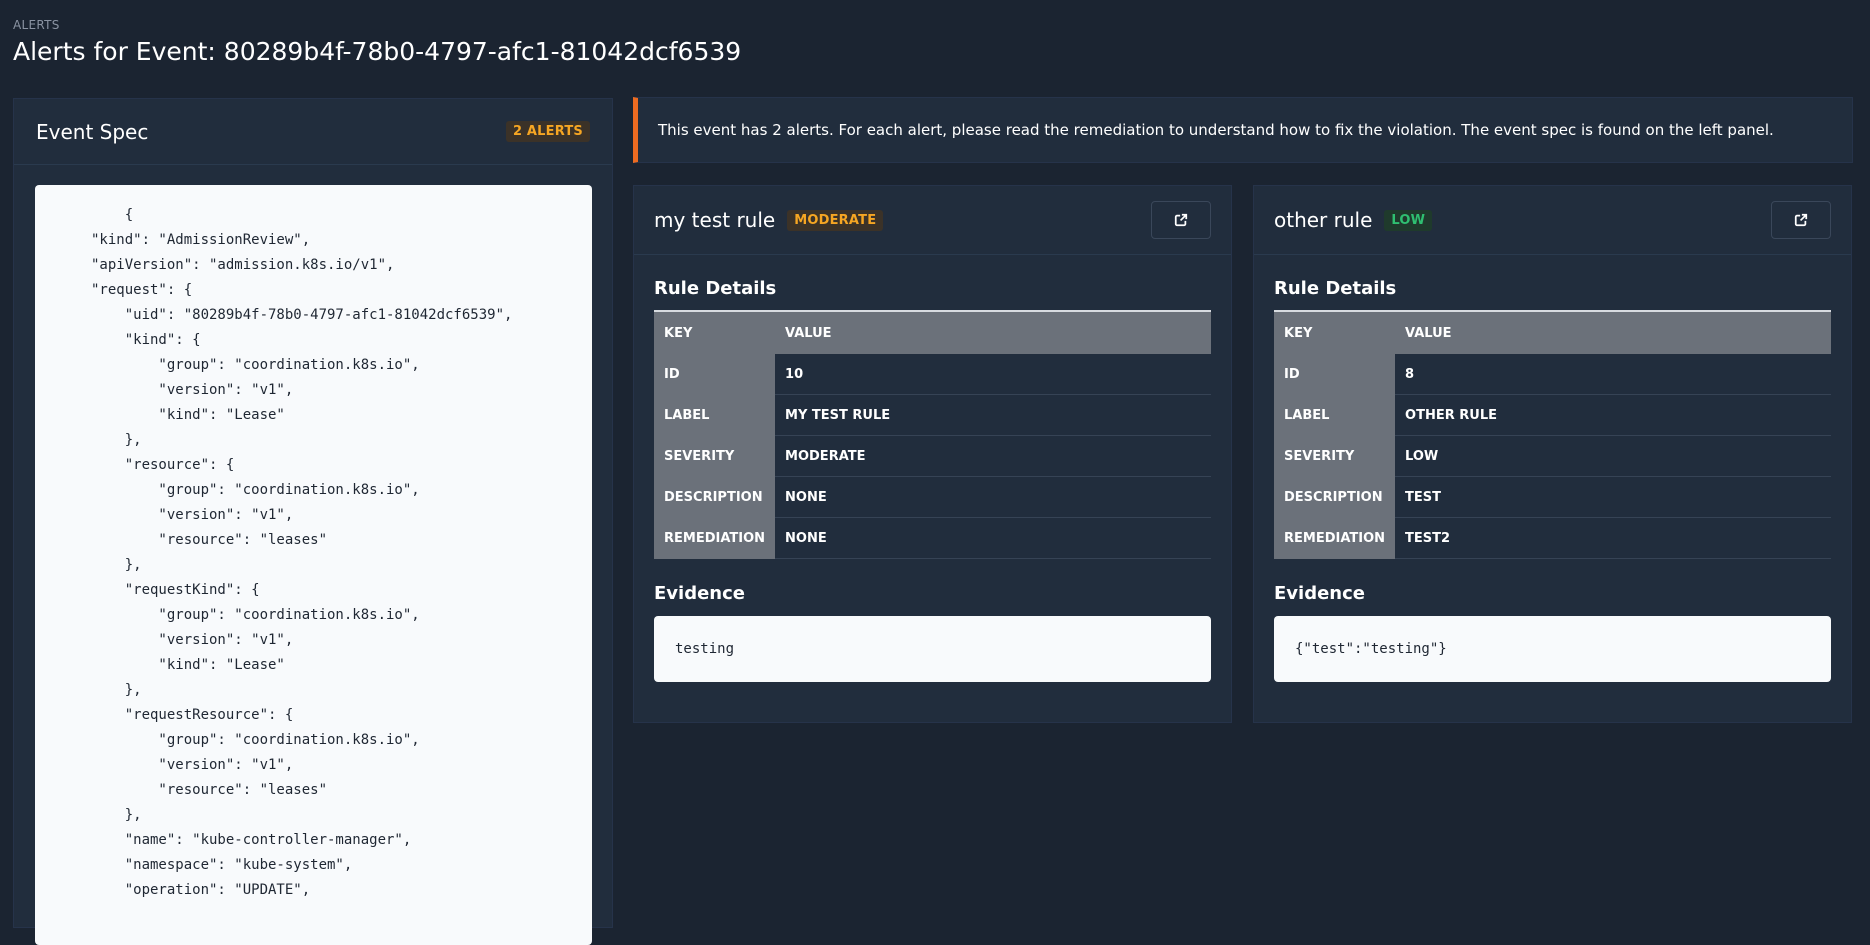  Describe the element at coordinates (1371, 649) in the screenshot. I see `evidence-text: {"test":"testing"}` at that location.